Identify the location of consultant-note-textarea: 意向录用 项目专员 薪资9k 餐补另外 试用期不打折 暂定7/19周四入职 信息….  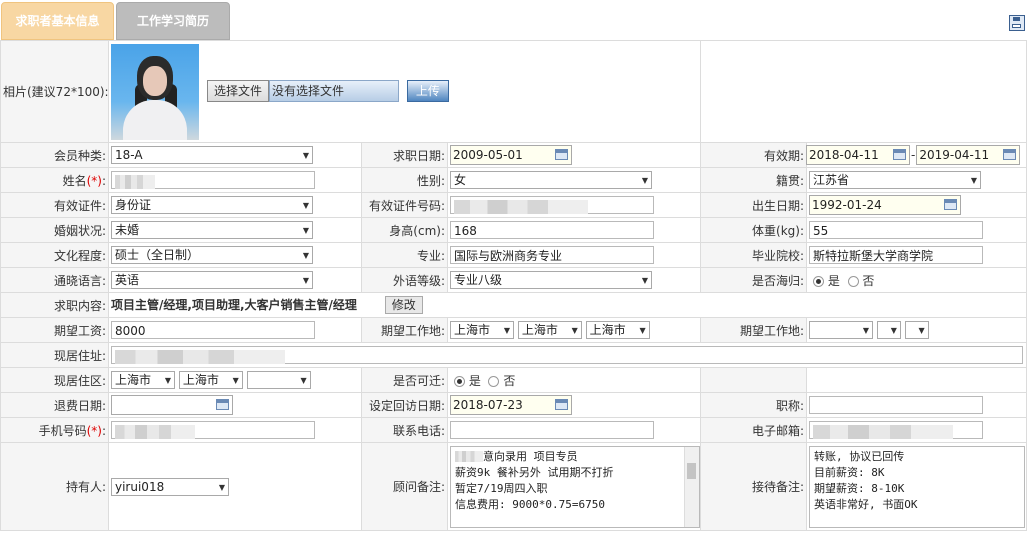
(575, 486).